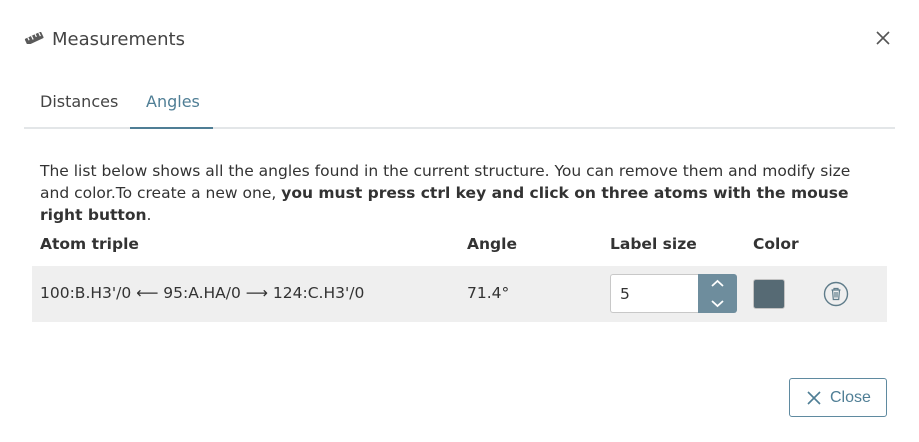 Image resolution: width=919 pixels, height=442 pixels. What do you see at coordinates (717, 303) in the screenshot?
I see `chevron-down-icon` at bounding box center [717, 303].